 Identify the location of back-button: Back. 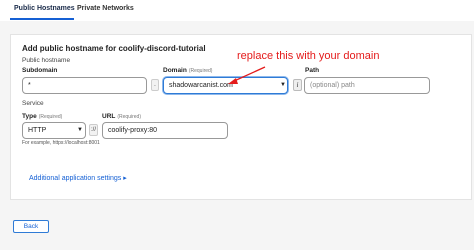
(31, 226).